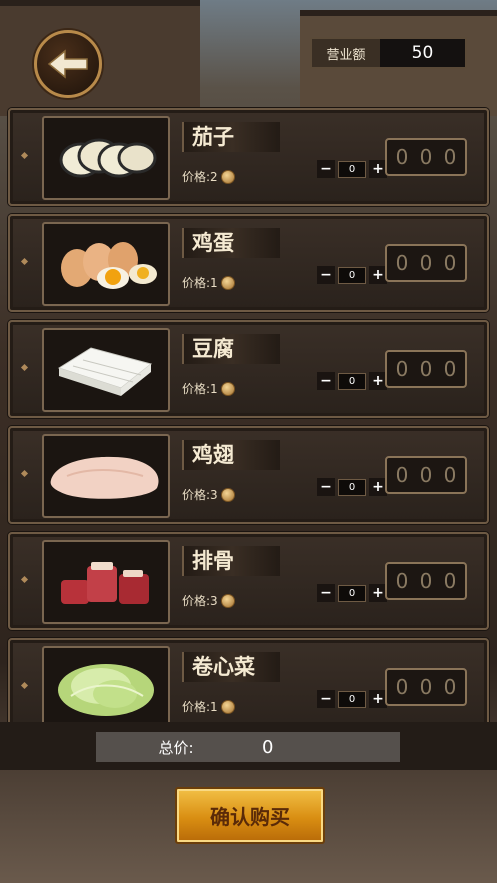 The height and width of the screenshot is (883, 497). What do you see at coordinates (106, 582) in the screenshot?
I see `spare-ribs-image` at bounding box center [106, 582].